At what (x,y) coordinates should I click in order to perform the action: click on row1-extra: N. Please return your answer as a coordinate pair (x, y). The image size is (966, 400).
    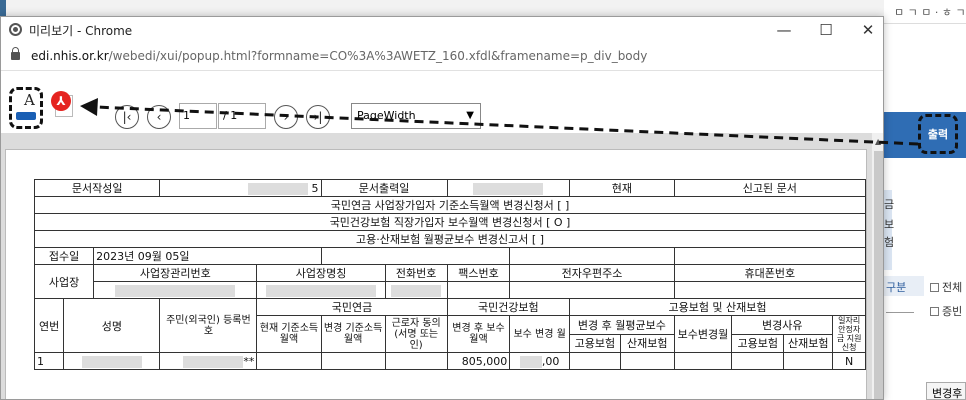
    Looking at the image, I should click on (849, 361).